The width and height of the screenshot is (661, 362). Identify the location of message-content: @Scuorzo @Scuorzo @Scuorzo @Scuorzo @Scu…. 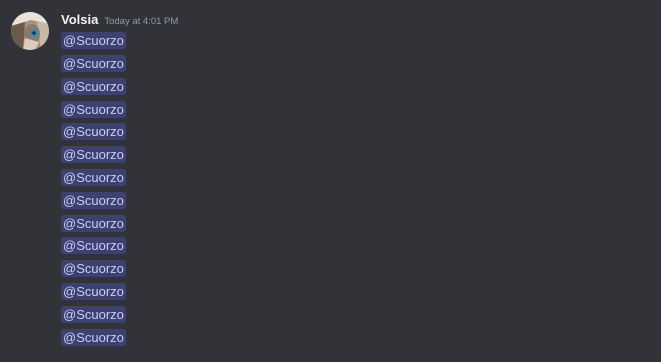
(93, 189).